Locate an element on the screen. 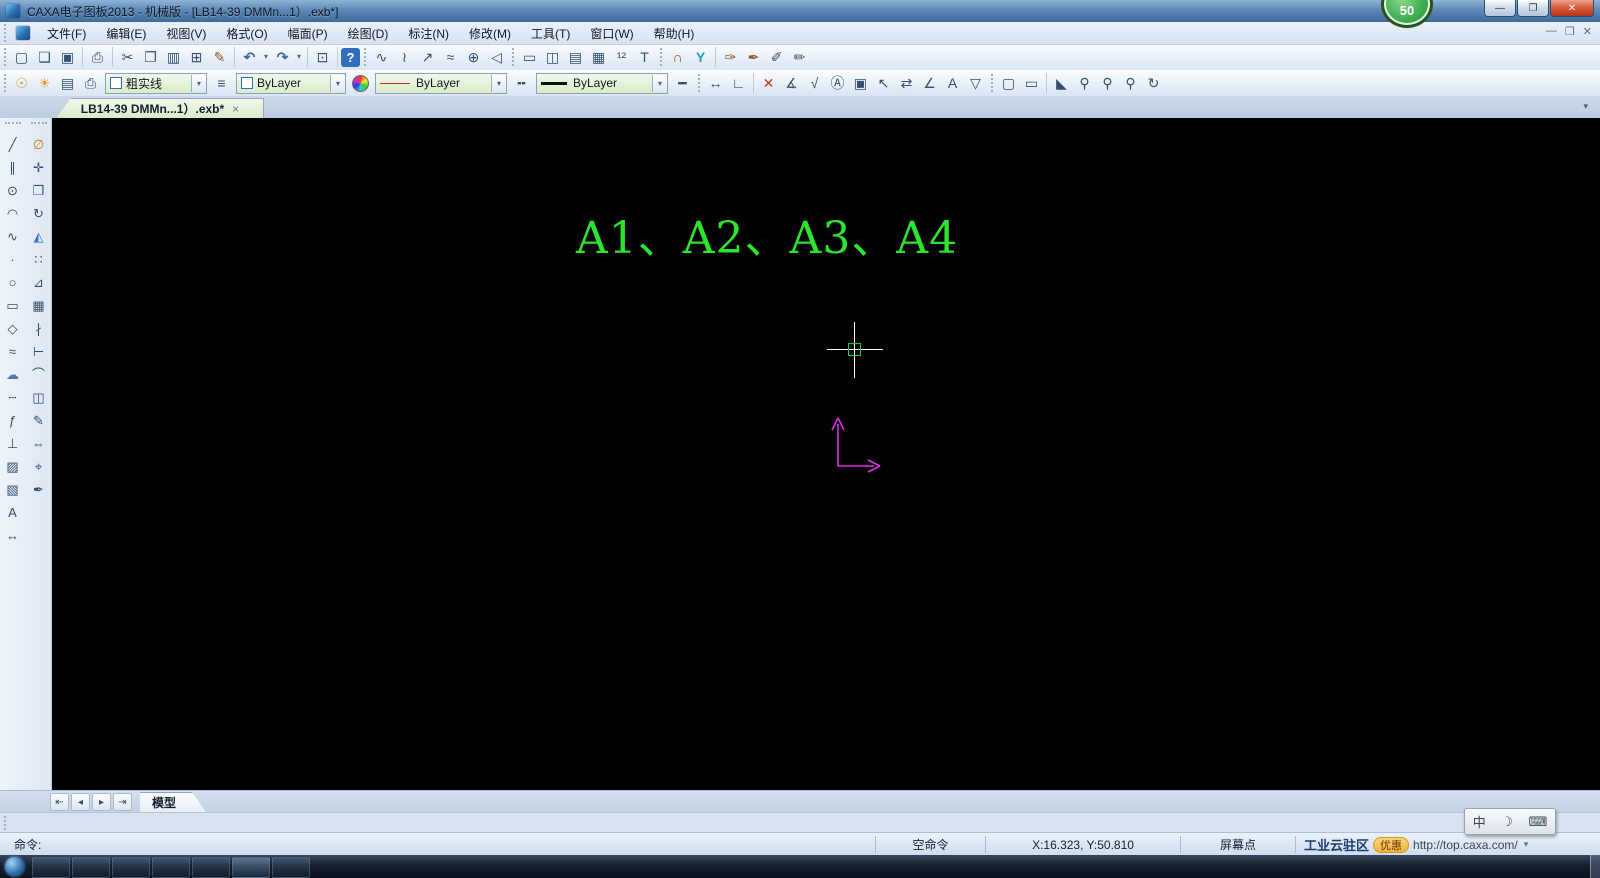  industrial-cloud-link: 工业云驻区 优惠 http://top.caxa.com/ ▾ is located at coordinates (1447, 844).